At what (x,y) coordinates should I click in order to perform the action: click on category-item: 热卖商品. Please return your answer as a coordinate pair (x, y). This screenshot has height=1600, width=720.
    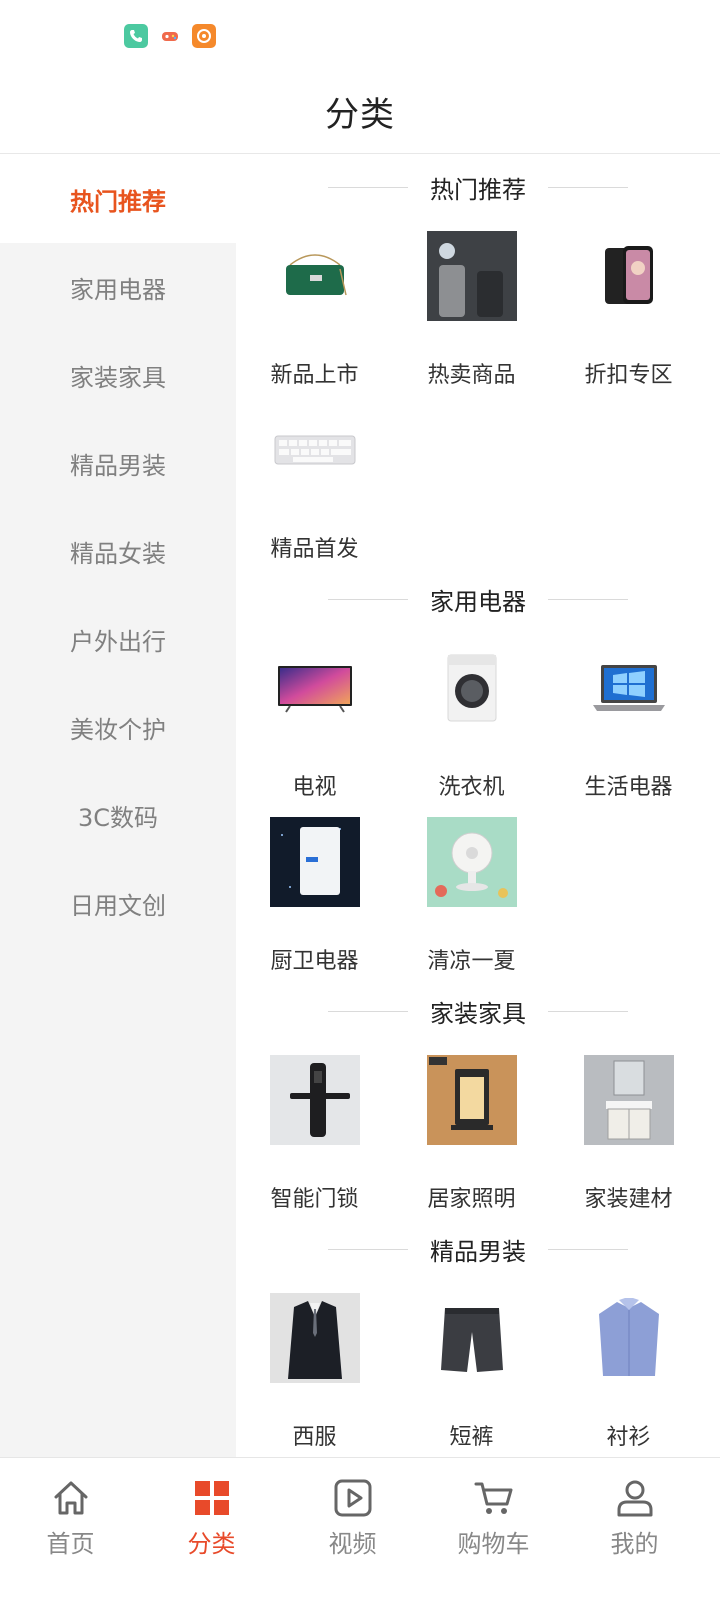
    Looking at the image, I should click on (471, 306).